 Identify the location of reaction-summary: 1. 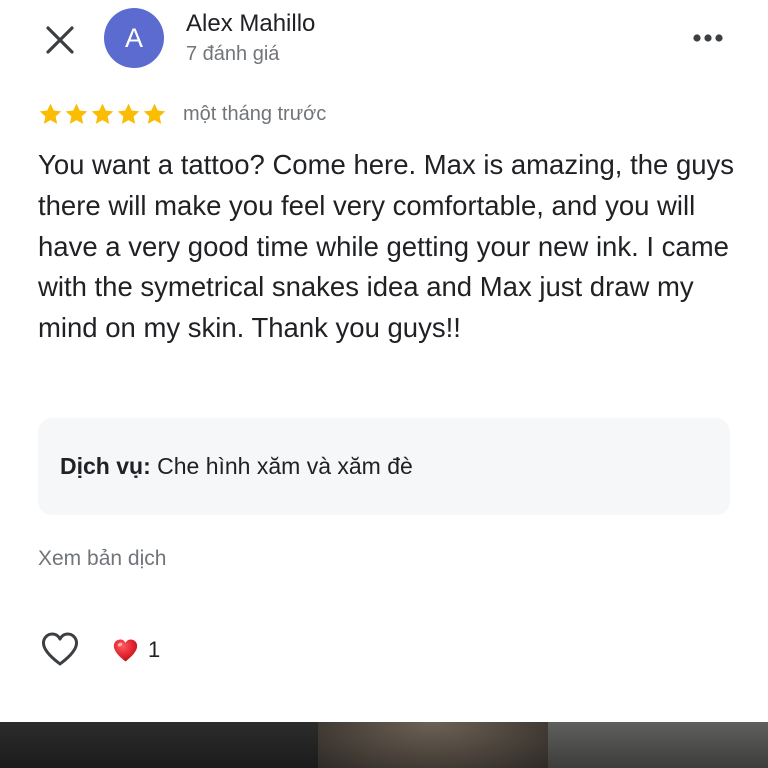
(136, 650).